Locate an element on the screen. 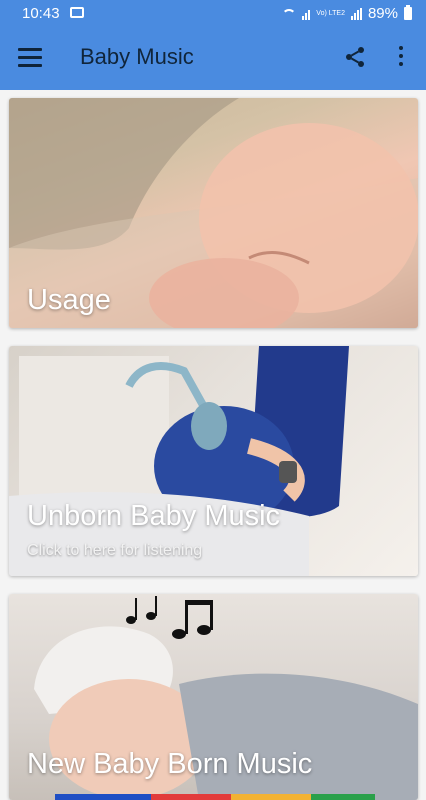  volte-label: Vo) LTE2 is located at coordinates (330, 13).